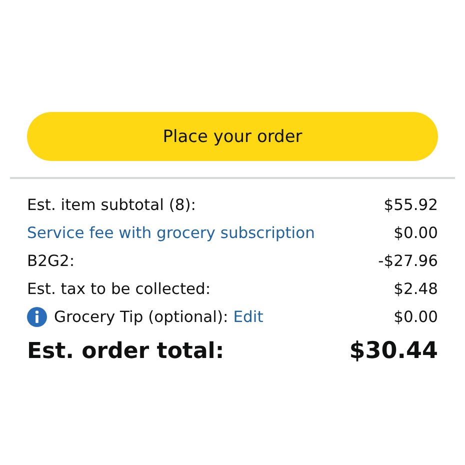  What do you see at coordinates (51, 261) in the screenshot?
I see `summary-label: B2G2:` at bounding box center [51, 261].